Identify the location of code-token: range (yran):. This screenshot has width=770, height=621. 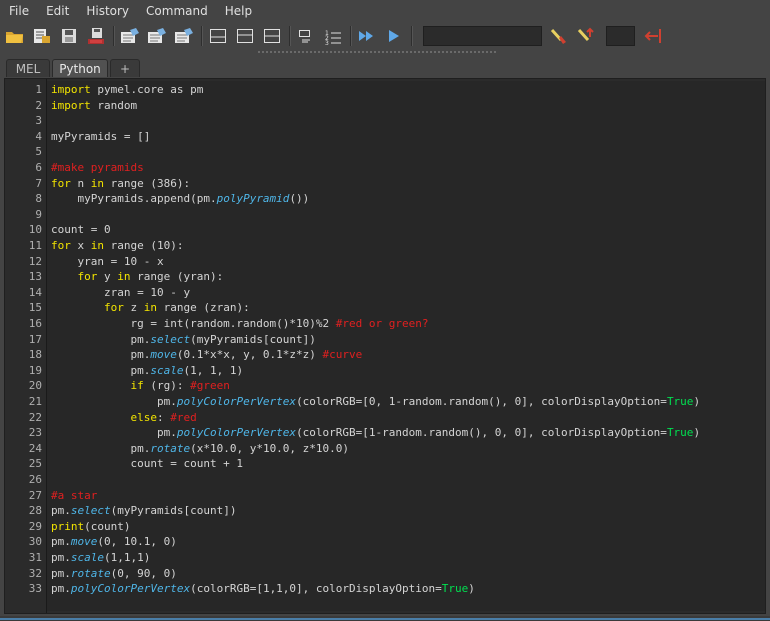
(177, 277).